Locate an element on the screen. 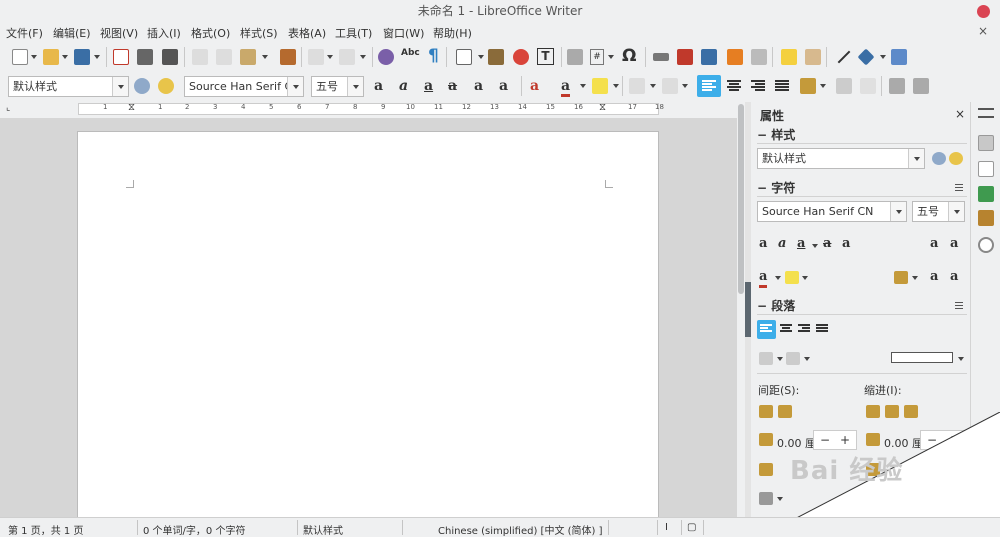 Image resolution: width=1000 pixels, height=537 pixels. vertical-scrollbar is located at coordinates (741, 309).